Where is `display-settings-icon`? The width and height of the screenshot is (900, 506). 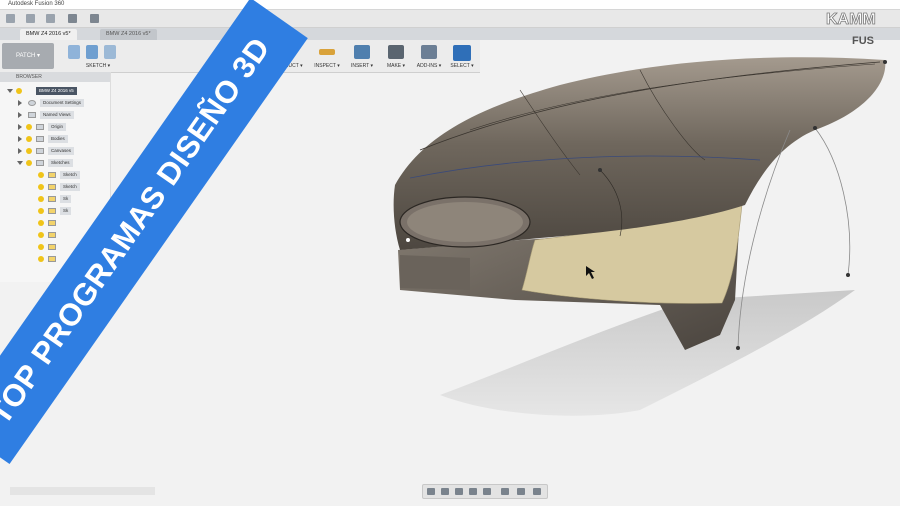
display-settings-icon is located at coordinates (505, 491).